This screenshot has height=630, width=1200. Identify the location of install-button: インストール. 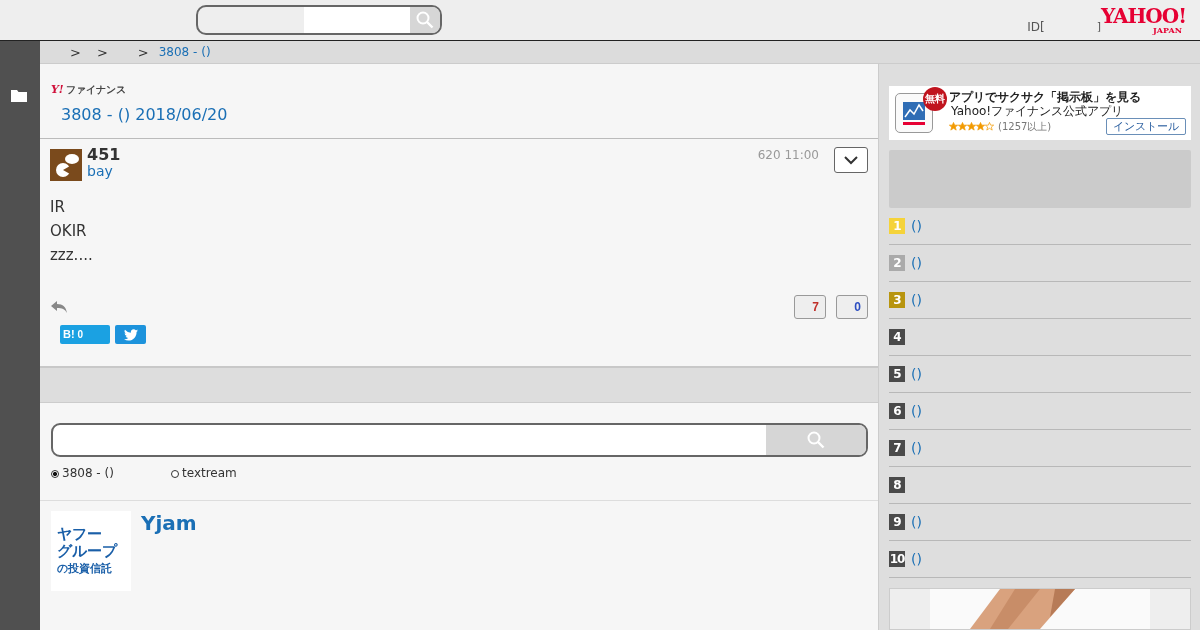
(1146, 127).